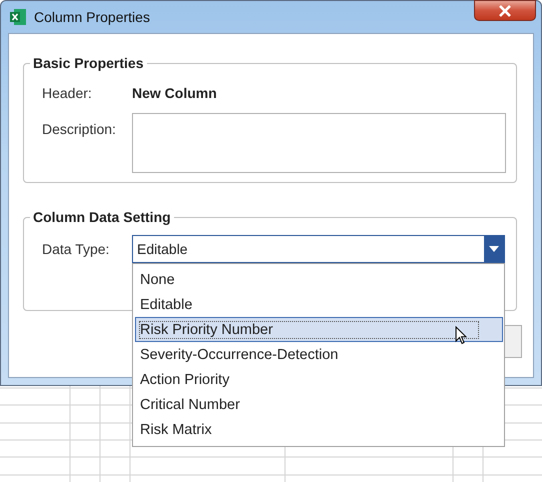 This screenshot has width=542, height=482. Describe the element at coordinates (318, 249) in the screenshot. I see `data-type-dropdown: Editable` at that location.